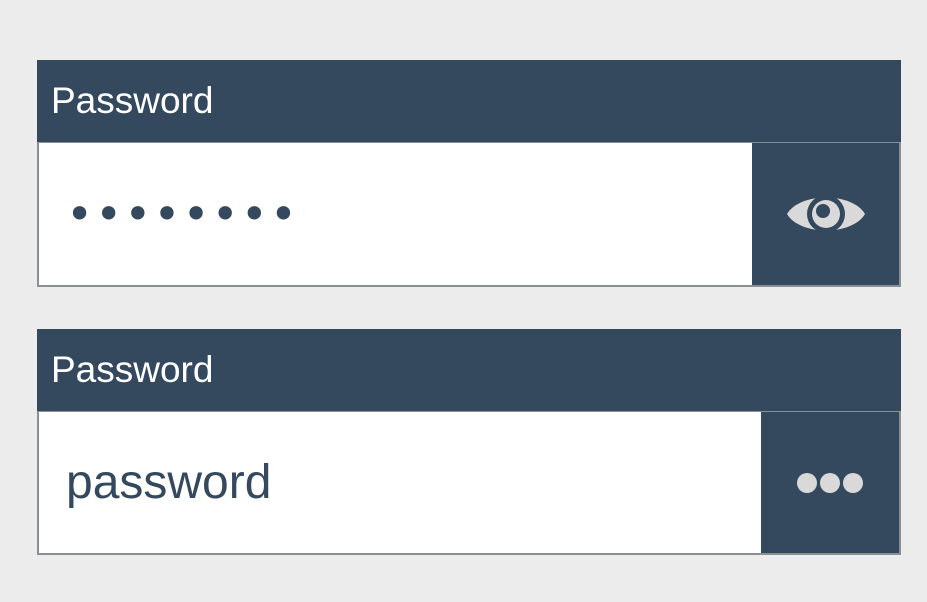 Image resolution: width=927 pixels, height=602 pixels. I want to click on show-password-button, so click(825, 214).